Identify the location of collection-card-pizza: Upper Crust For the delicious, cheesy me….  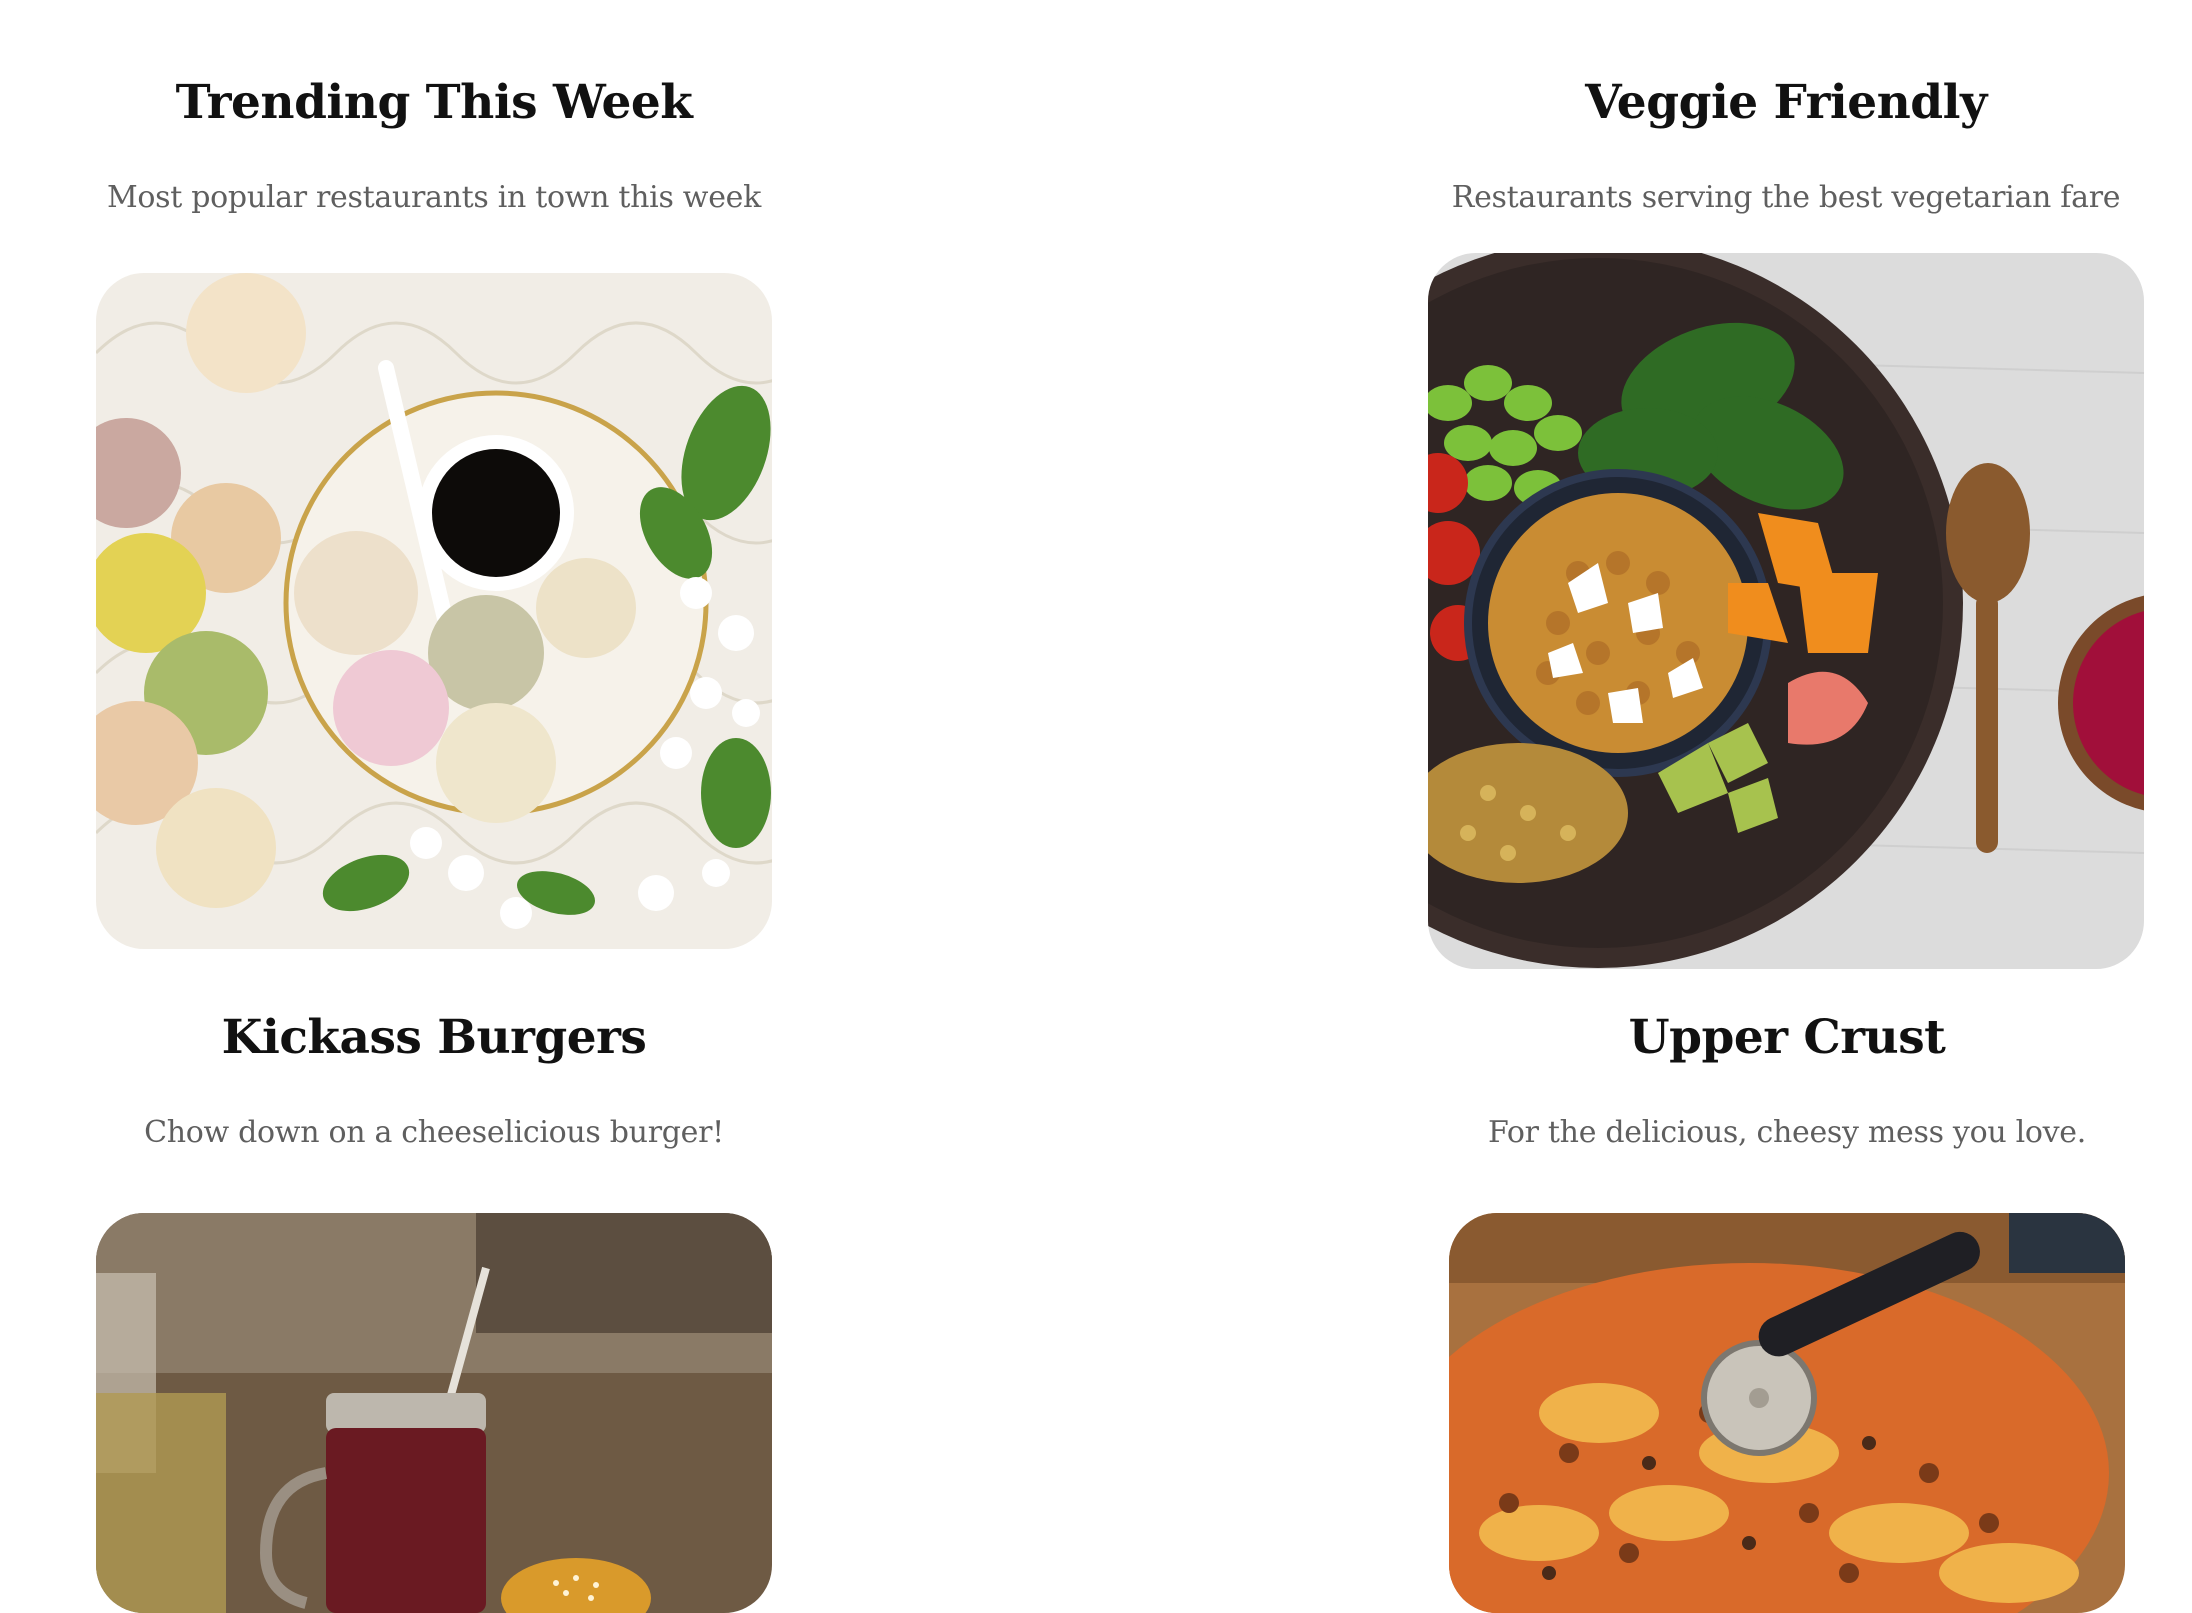
(1787, 1306).